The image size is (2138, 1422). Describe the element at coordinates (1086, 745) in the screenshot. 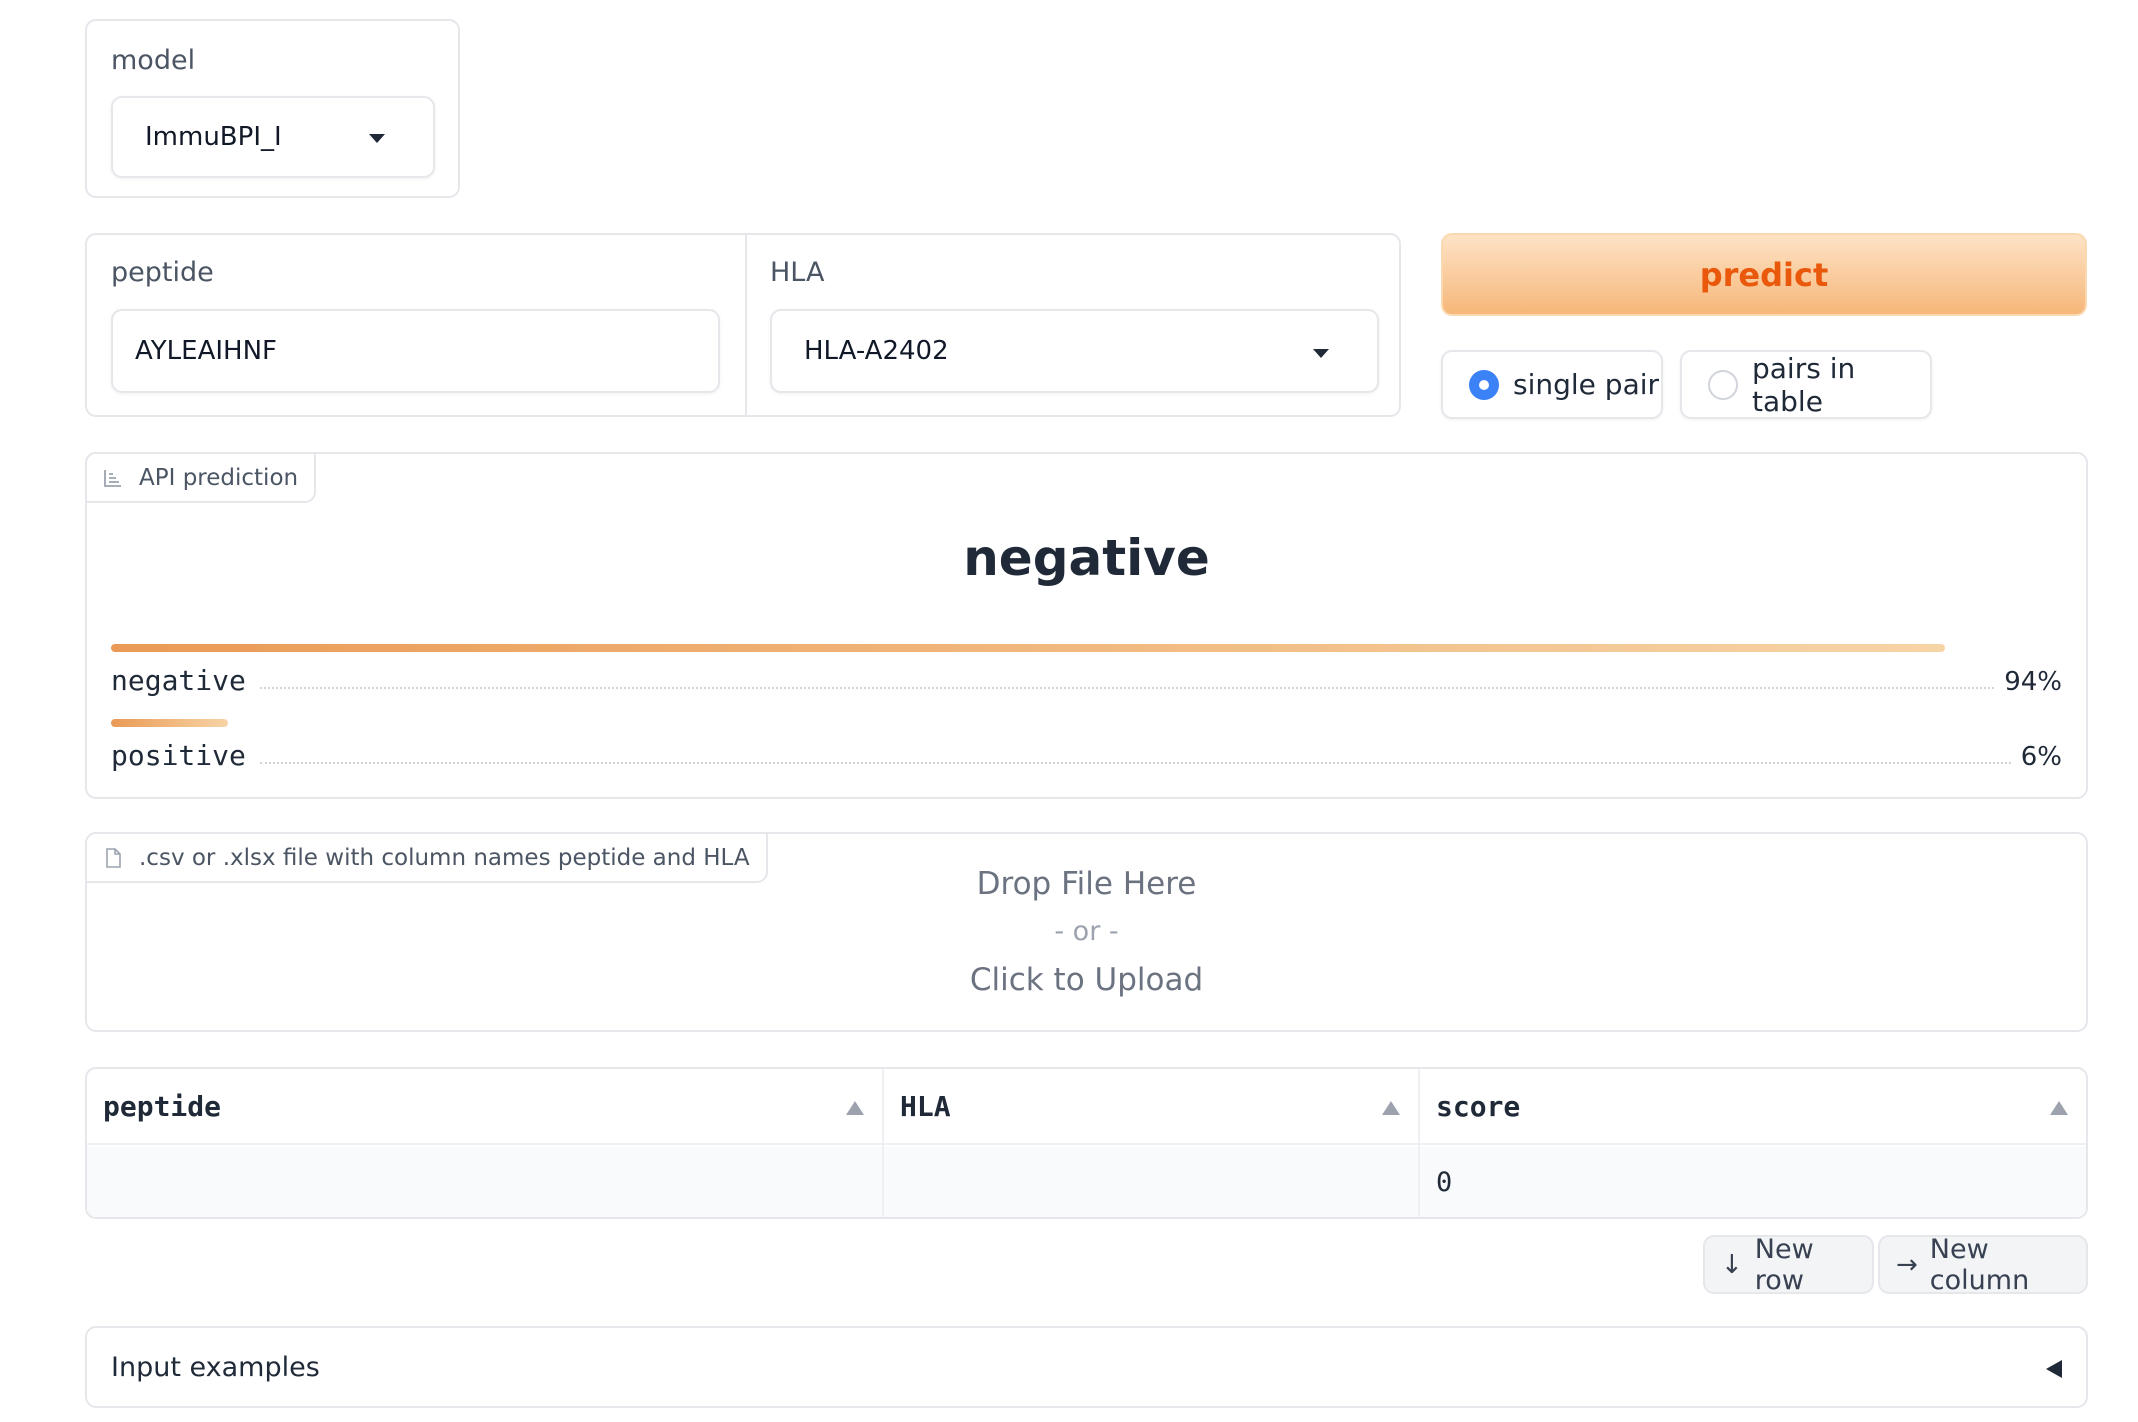

I see `confidence-row-positive: positive 6%` at that location.